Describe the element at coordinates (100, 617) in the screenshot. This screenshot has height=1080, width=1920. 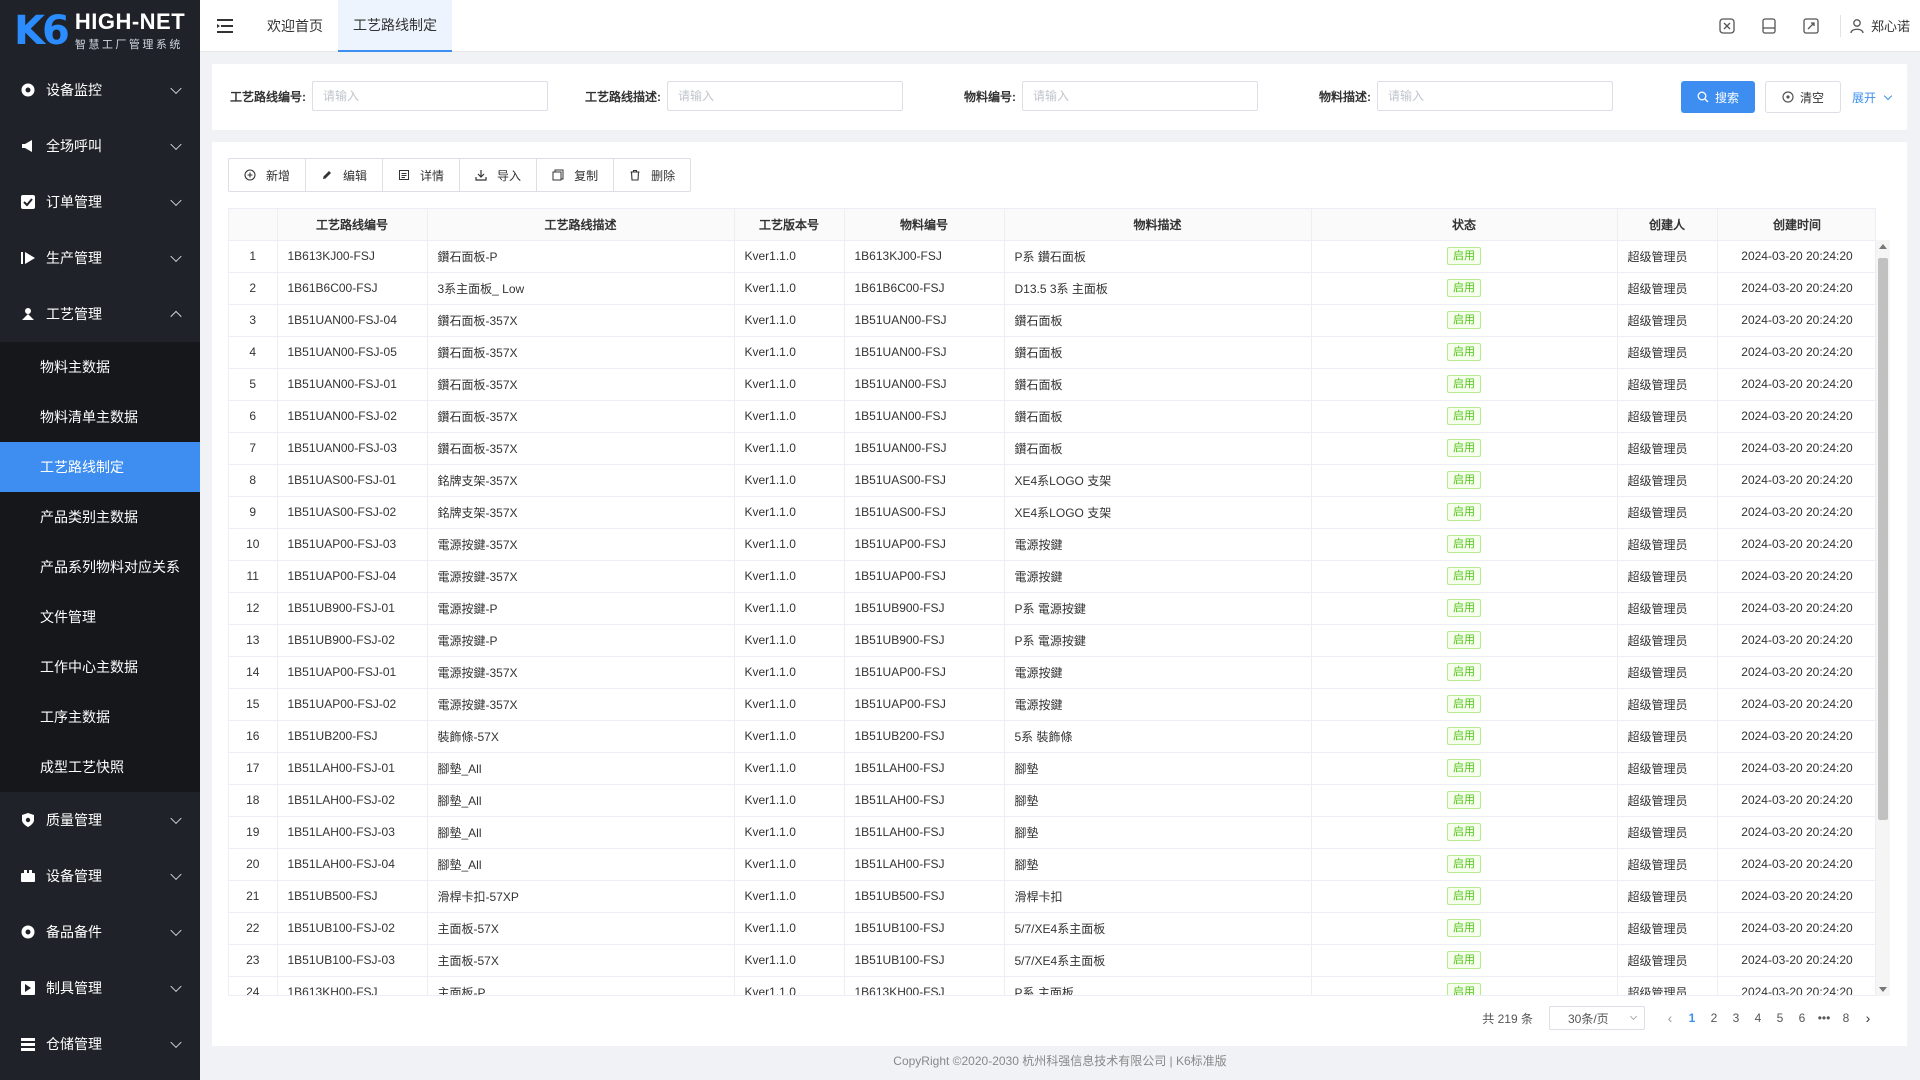
I see `submenu-item: 文件管理` at that location.